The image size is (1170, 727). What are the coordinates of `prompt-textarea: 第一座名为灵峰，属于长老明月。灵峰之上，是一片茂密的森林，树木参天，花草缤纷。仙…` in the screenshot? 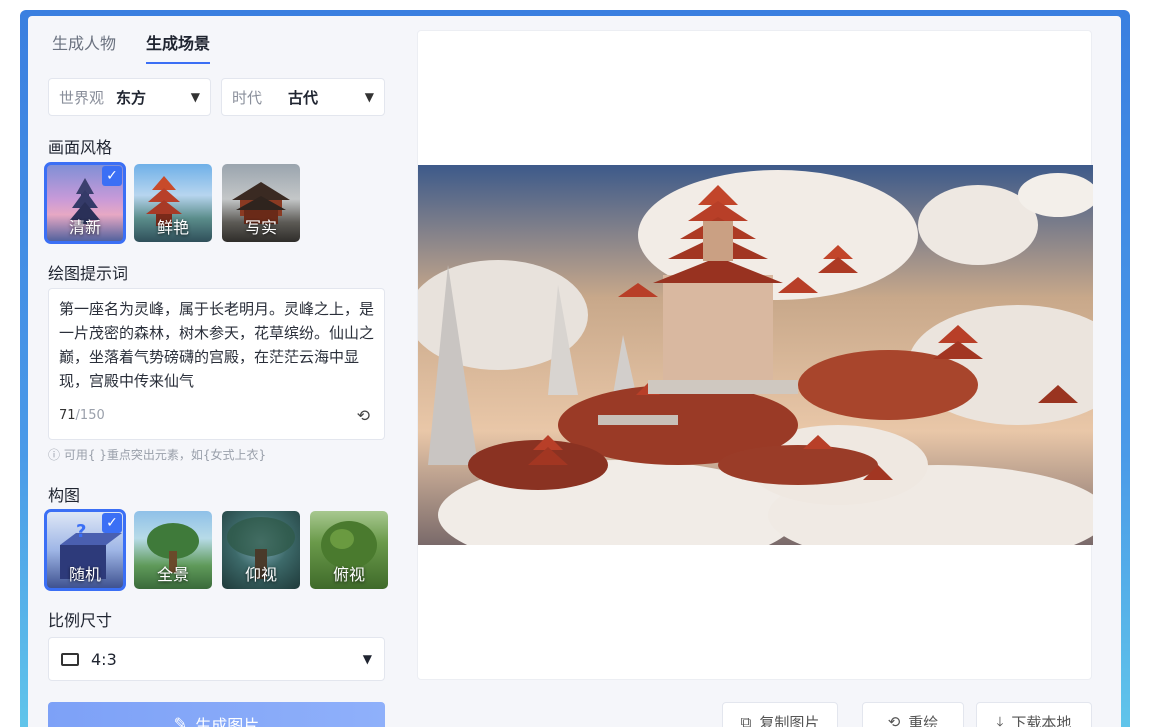 It's located at (216, 364).